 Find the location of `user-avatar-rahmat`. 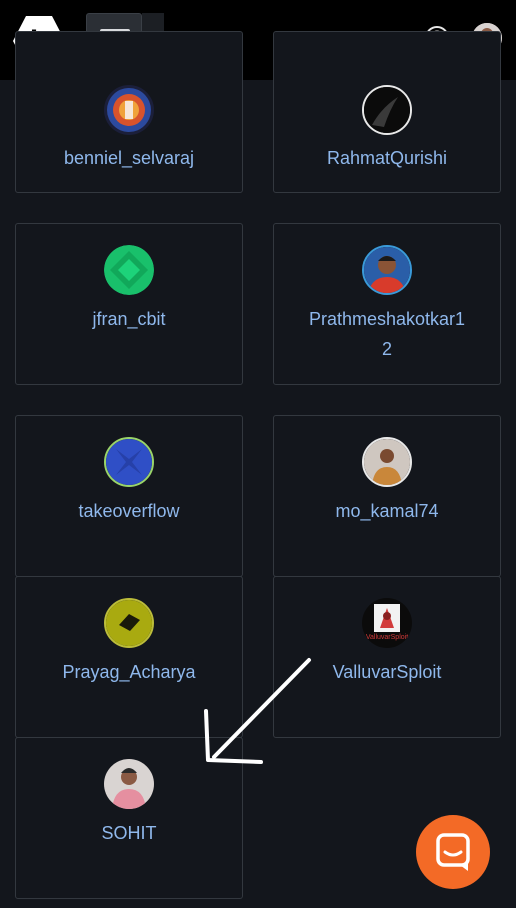

user-avatar-rahmat is located at coordinates (387, 110).